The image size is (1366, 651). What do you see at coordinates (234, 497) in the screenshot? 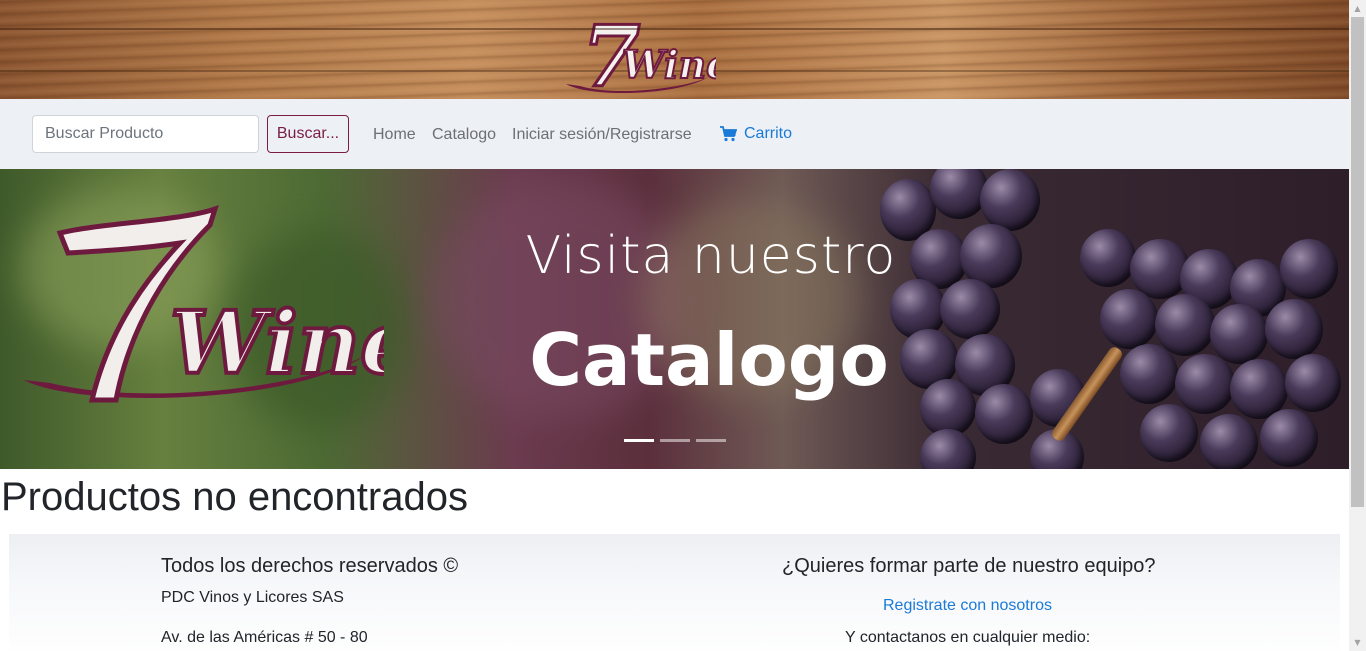
I see `page-heading: Productos no encontrados` at bounding box center [234, 497].